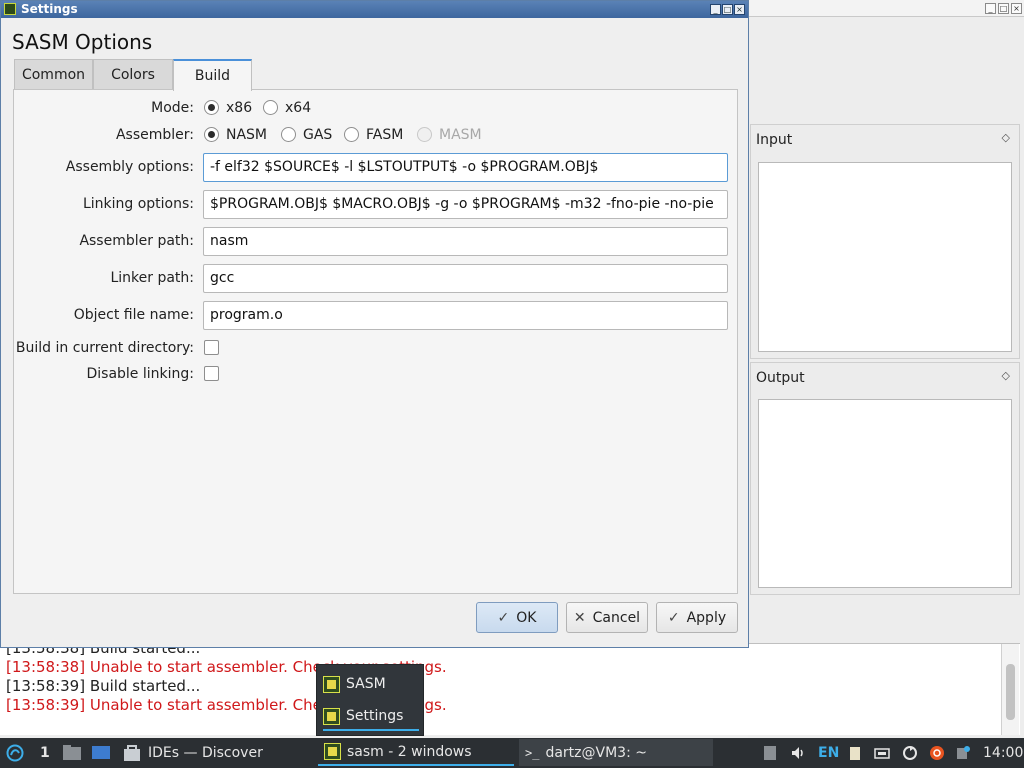 This screenshot has width=1024, height=768. What do you see at coordinates (270, 107) in the screenshot?
I see `mode-x64-radio` at bounding box center [270, 107].